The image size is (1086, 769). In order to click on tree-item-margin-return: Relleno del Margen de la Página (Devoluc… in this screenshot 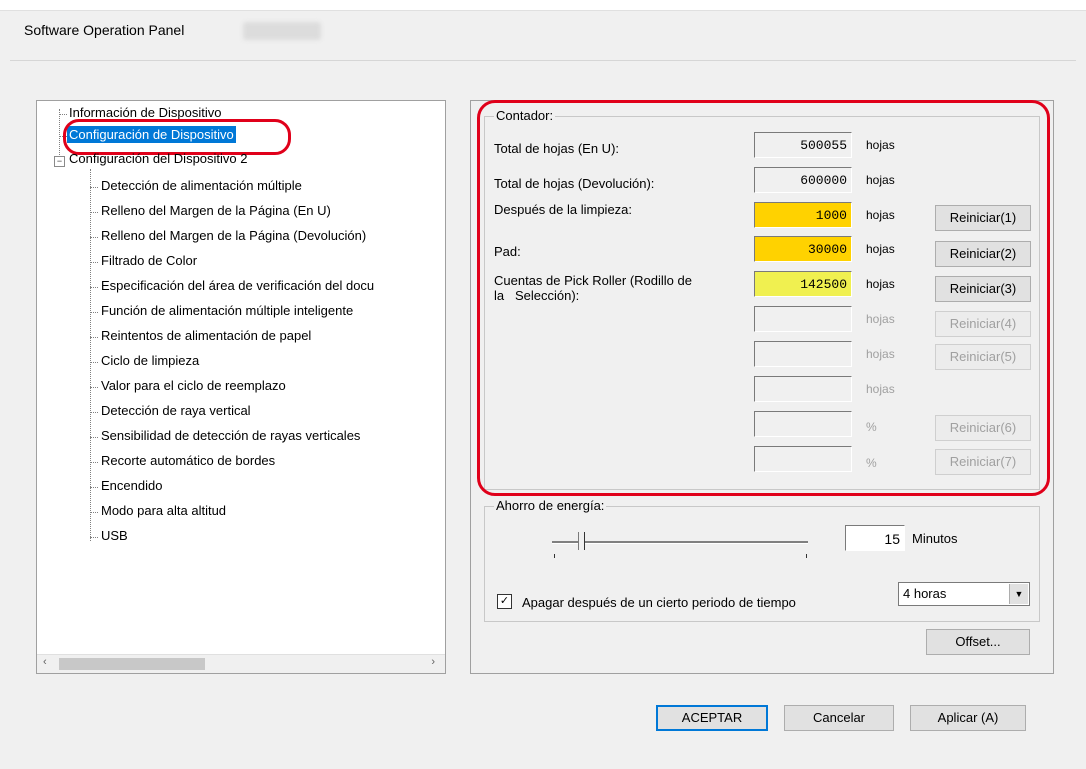, I will do `click(233, 235)`.